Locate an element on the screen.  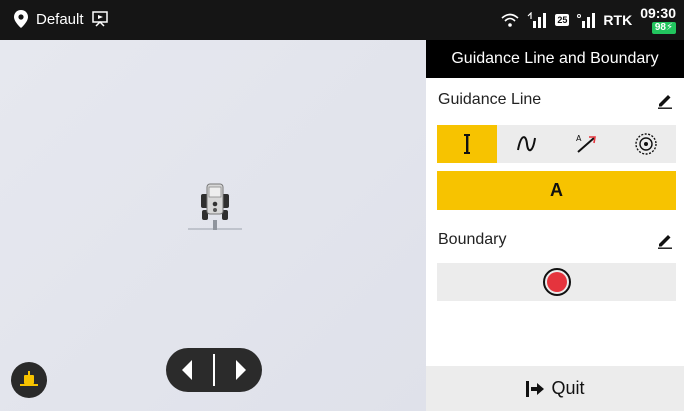
field-navigation-control is located at coordinates (214, 370).